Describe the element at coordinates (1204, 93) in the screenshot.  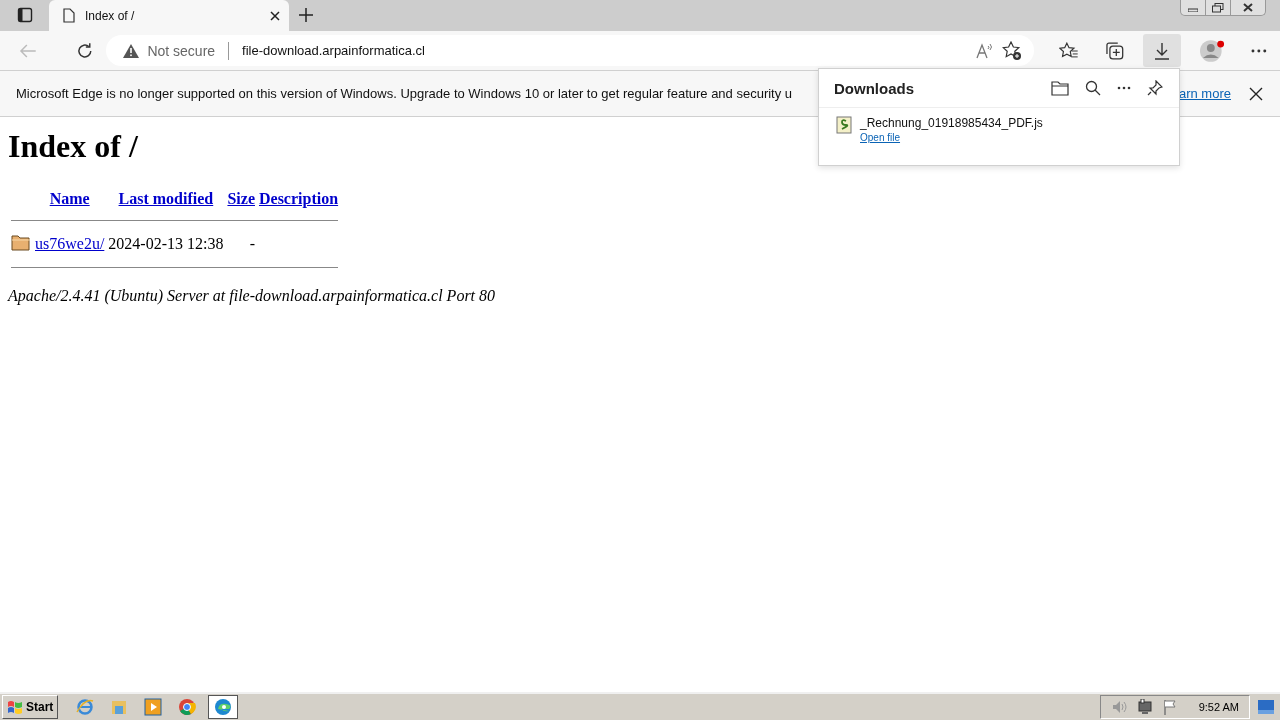
I see `learn-more-link: arn more` at that location.